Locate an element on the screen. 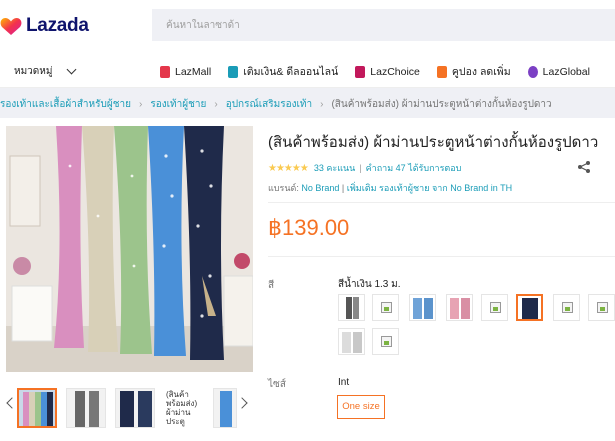  topup-icon is located at coordinates (233, 71).